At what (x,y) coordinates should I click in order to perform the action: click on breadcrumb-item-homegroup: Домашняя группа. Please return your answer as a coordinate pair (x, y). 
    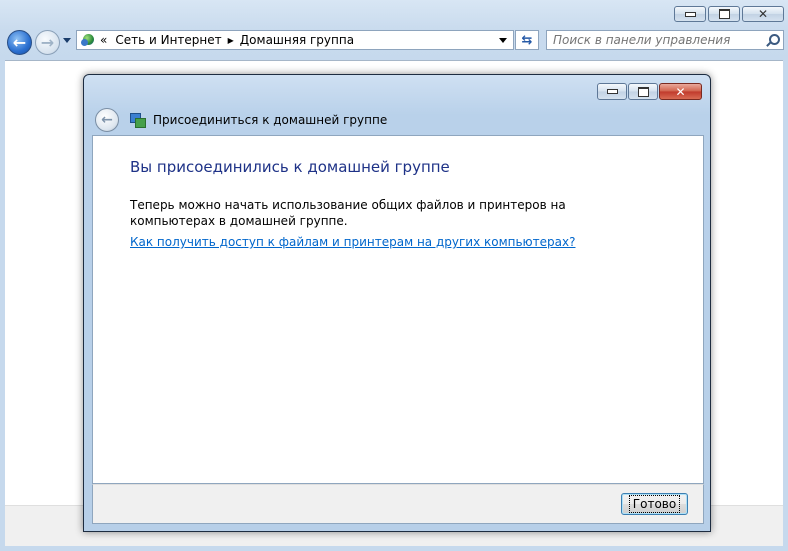
    Looking at the image, I should click on (297, 40).